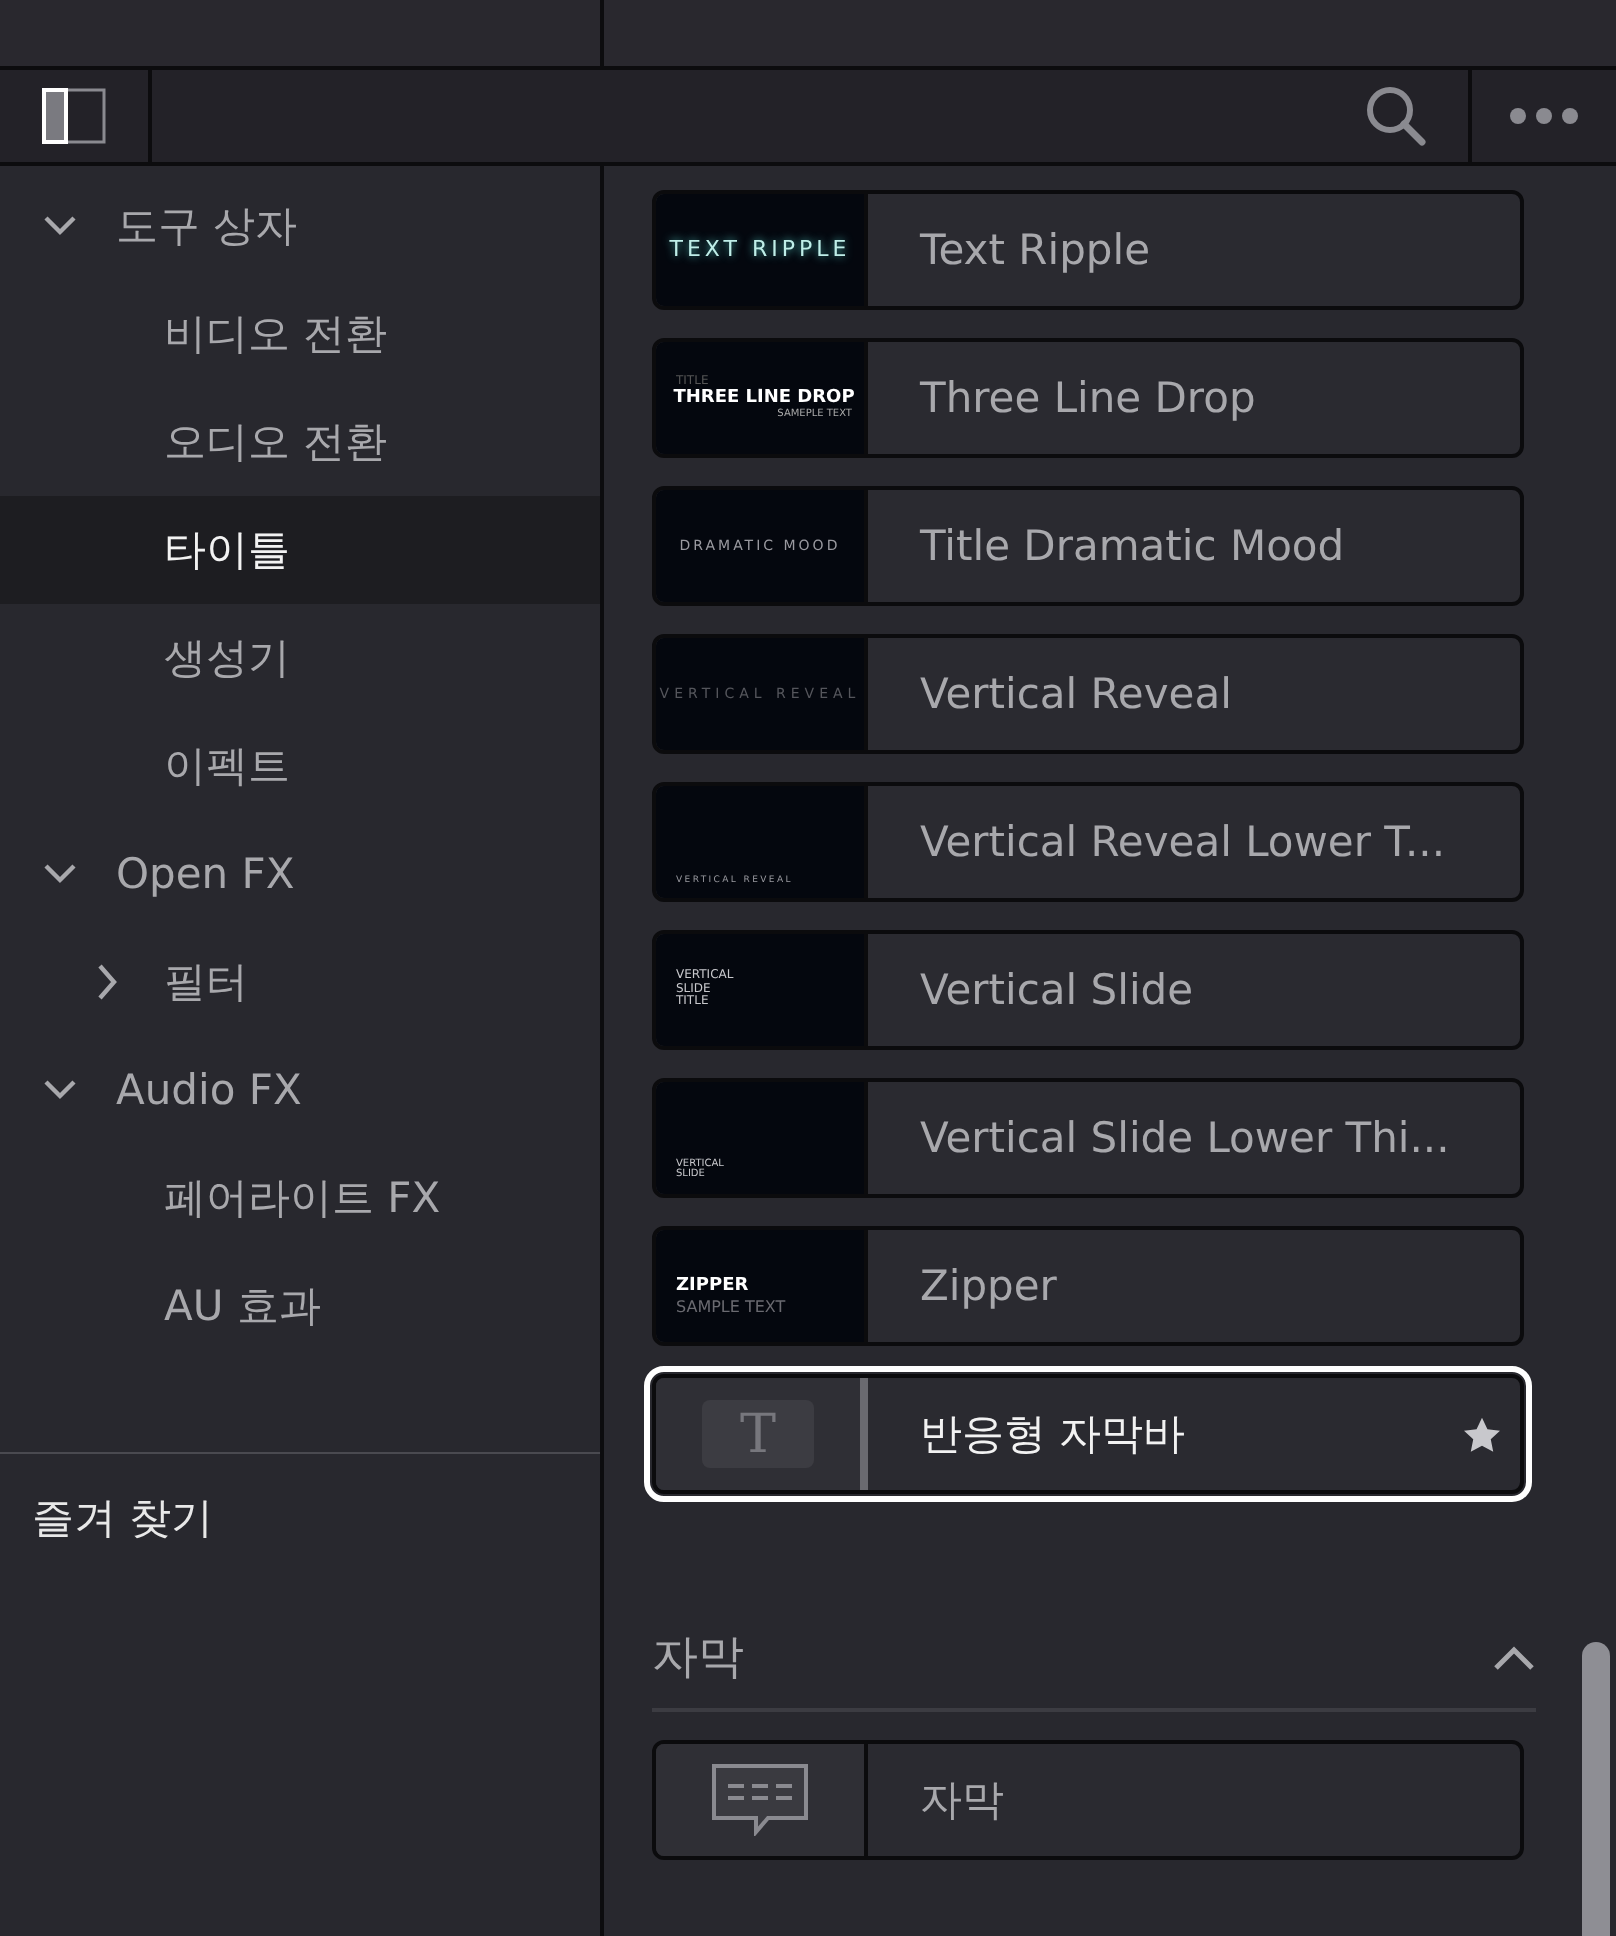 The height and width of the screenshot is (1936, 1616). What do you see at coordinates (300, 550) in the screenshot?
I see `tree-item: 타이틀` at bounding box center [300, 550].